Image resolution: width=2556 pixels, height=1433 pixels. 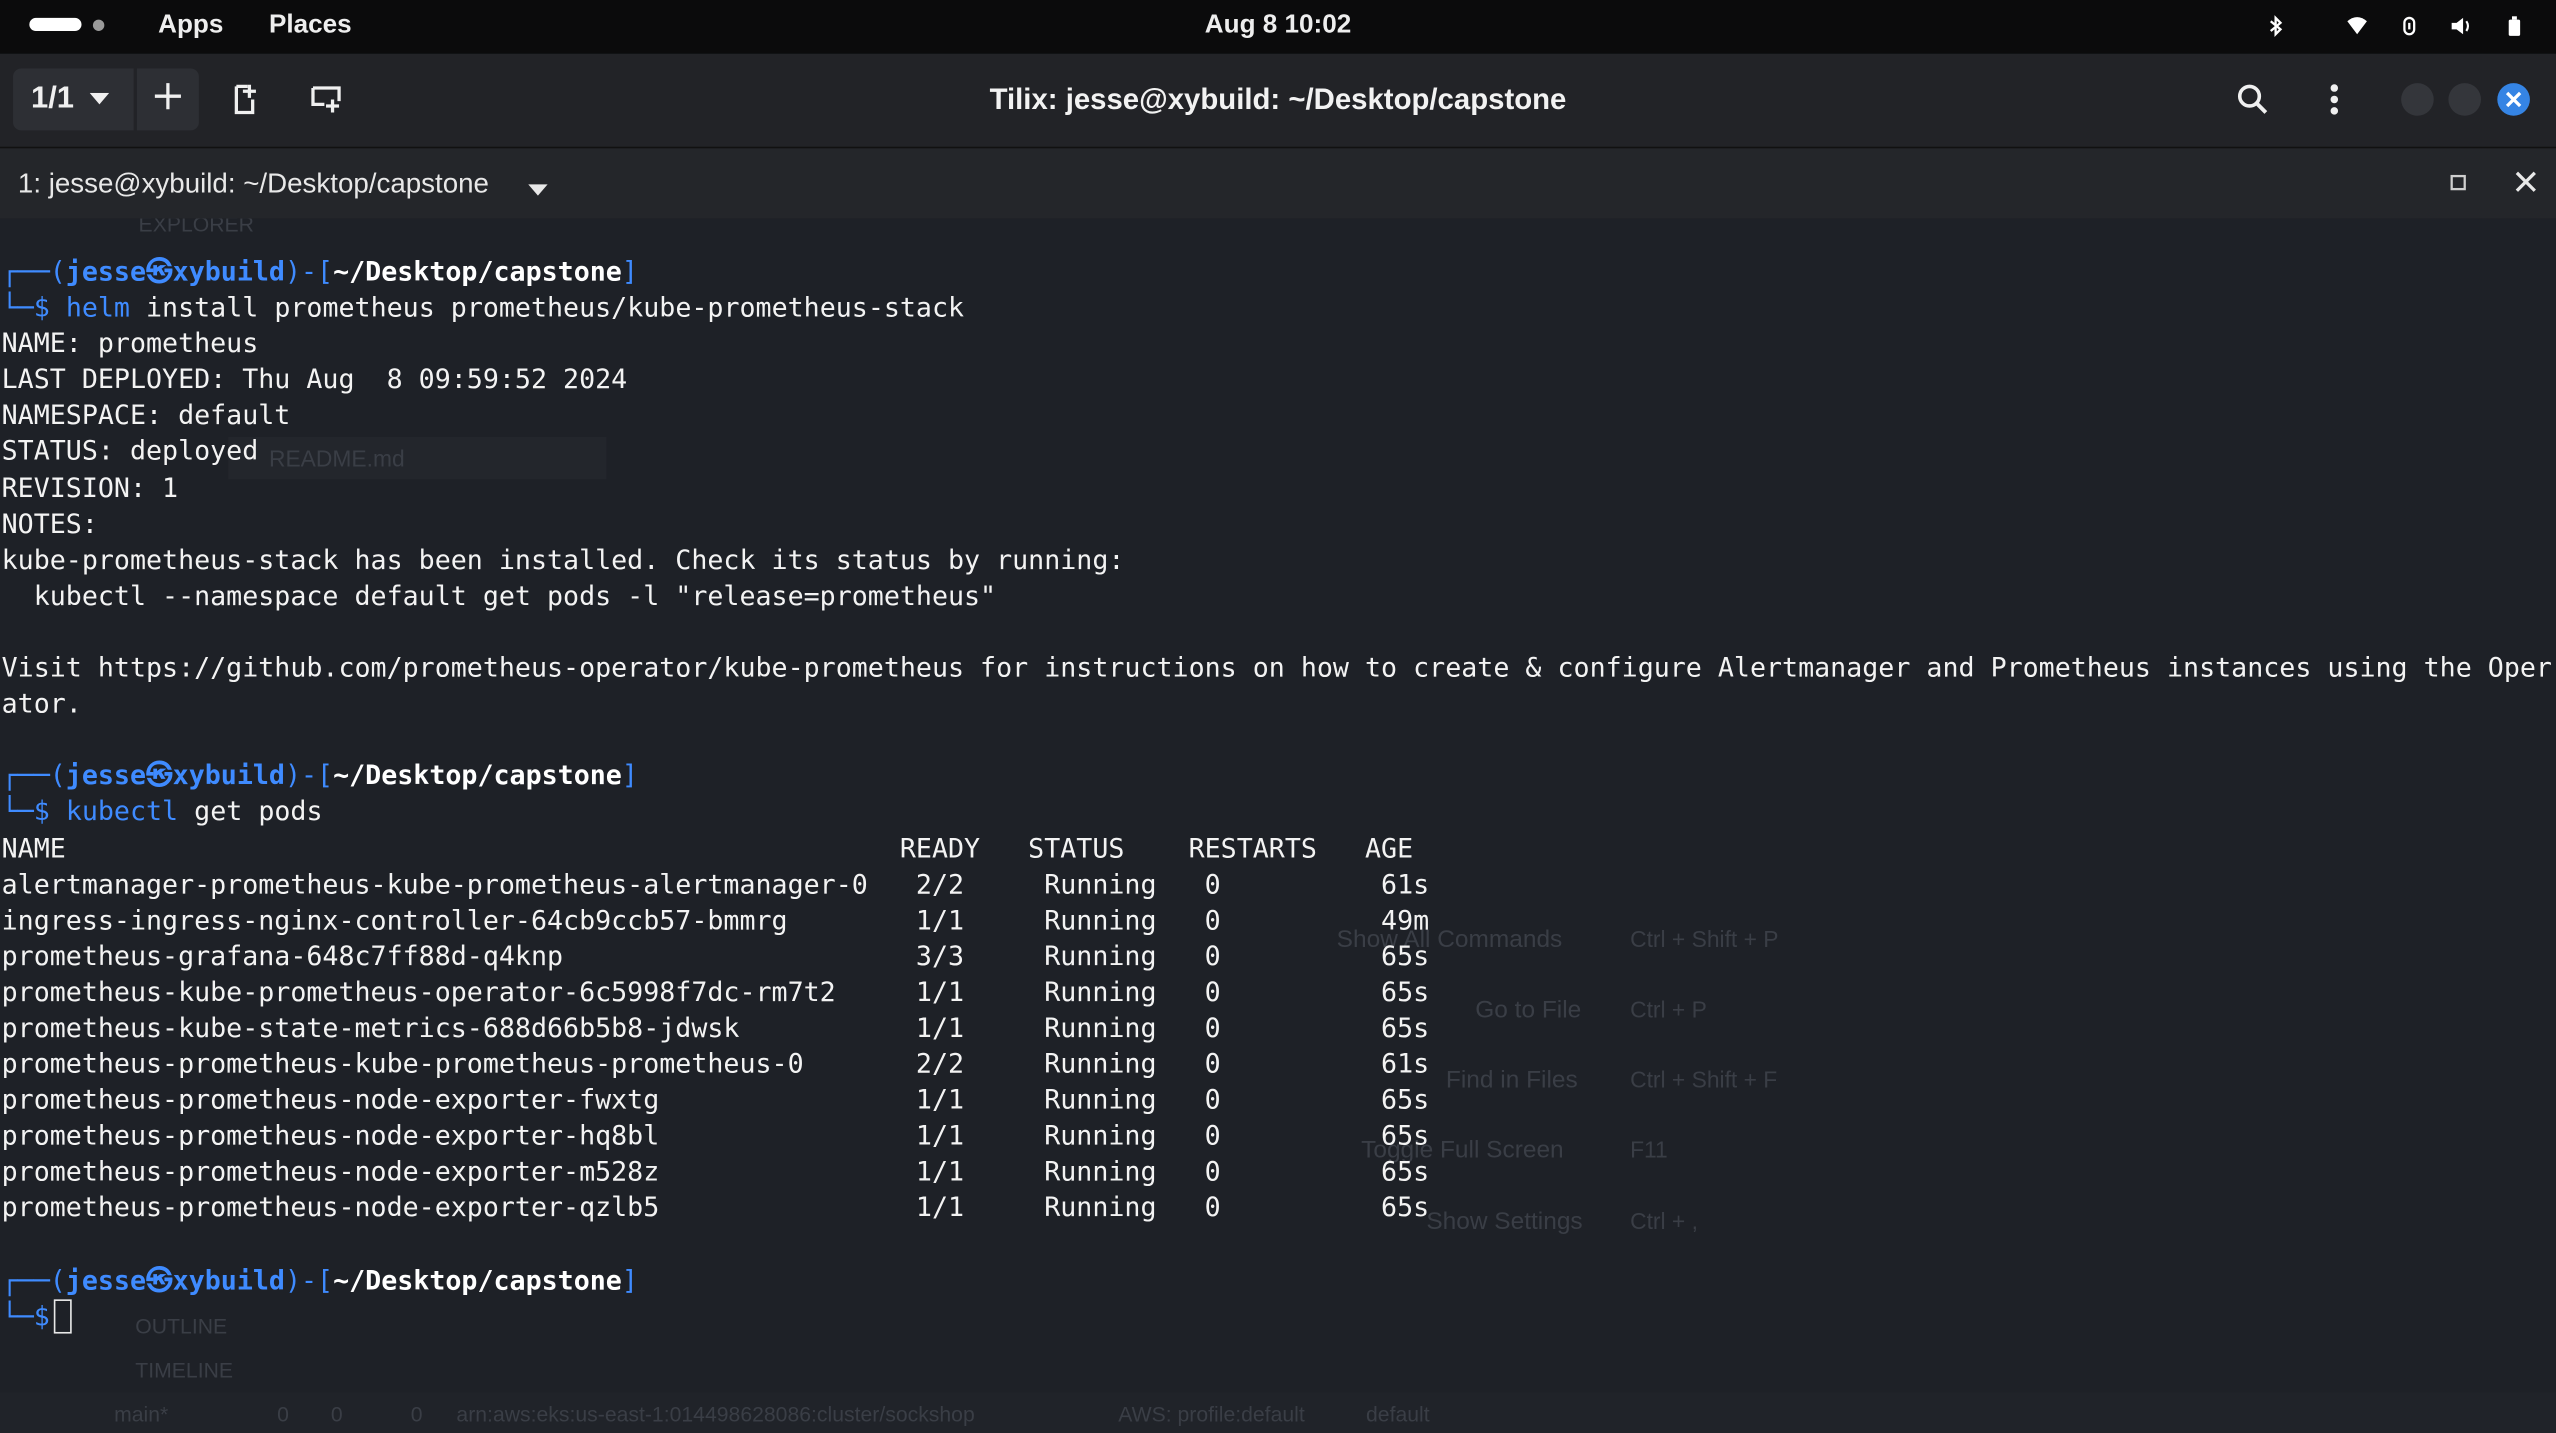 I want to click on session-count: 1/1, so click(x=52, y=98).